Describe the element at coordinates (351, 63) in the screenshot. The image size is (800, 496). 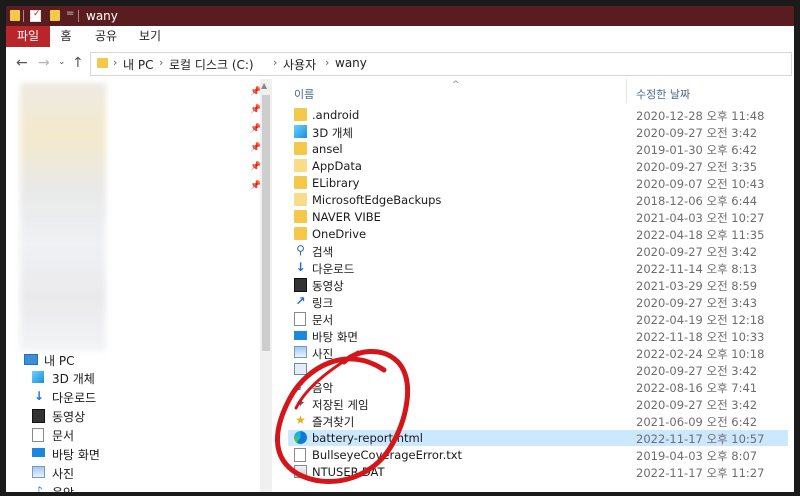
I see `breadcrumb-wany: wany` at that location.